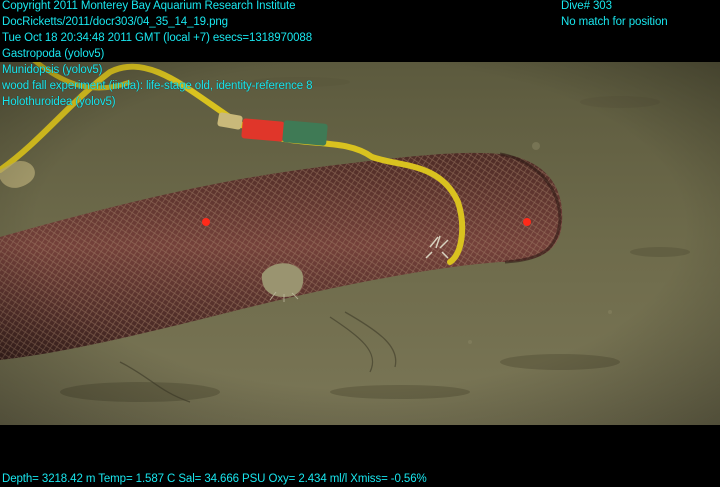 The height and width of the screenshot is (487, 720). I want to click on file-path-text: DocRicketts/2011/docr303/04_35_14_19.png, so click(115, 22).